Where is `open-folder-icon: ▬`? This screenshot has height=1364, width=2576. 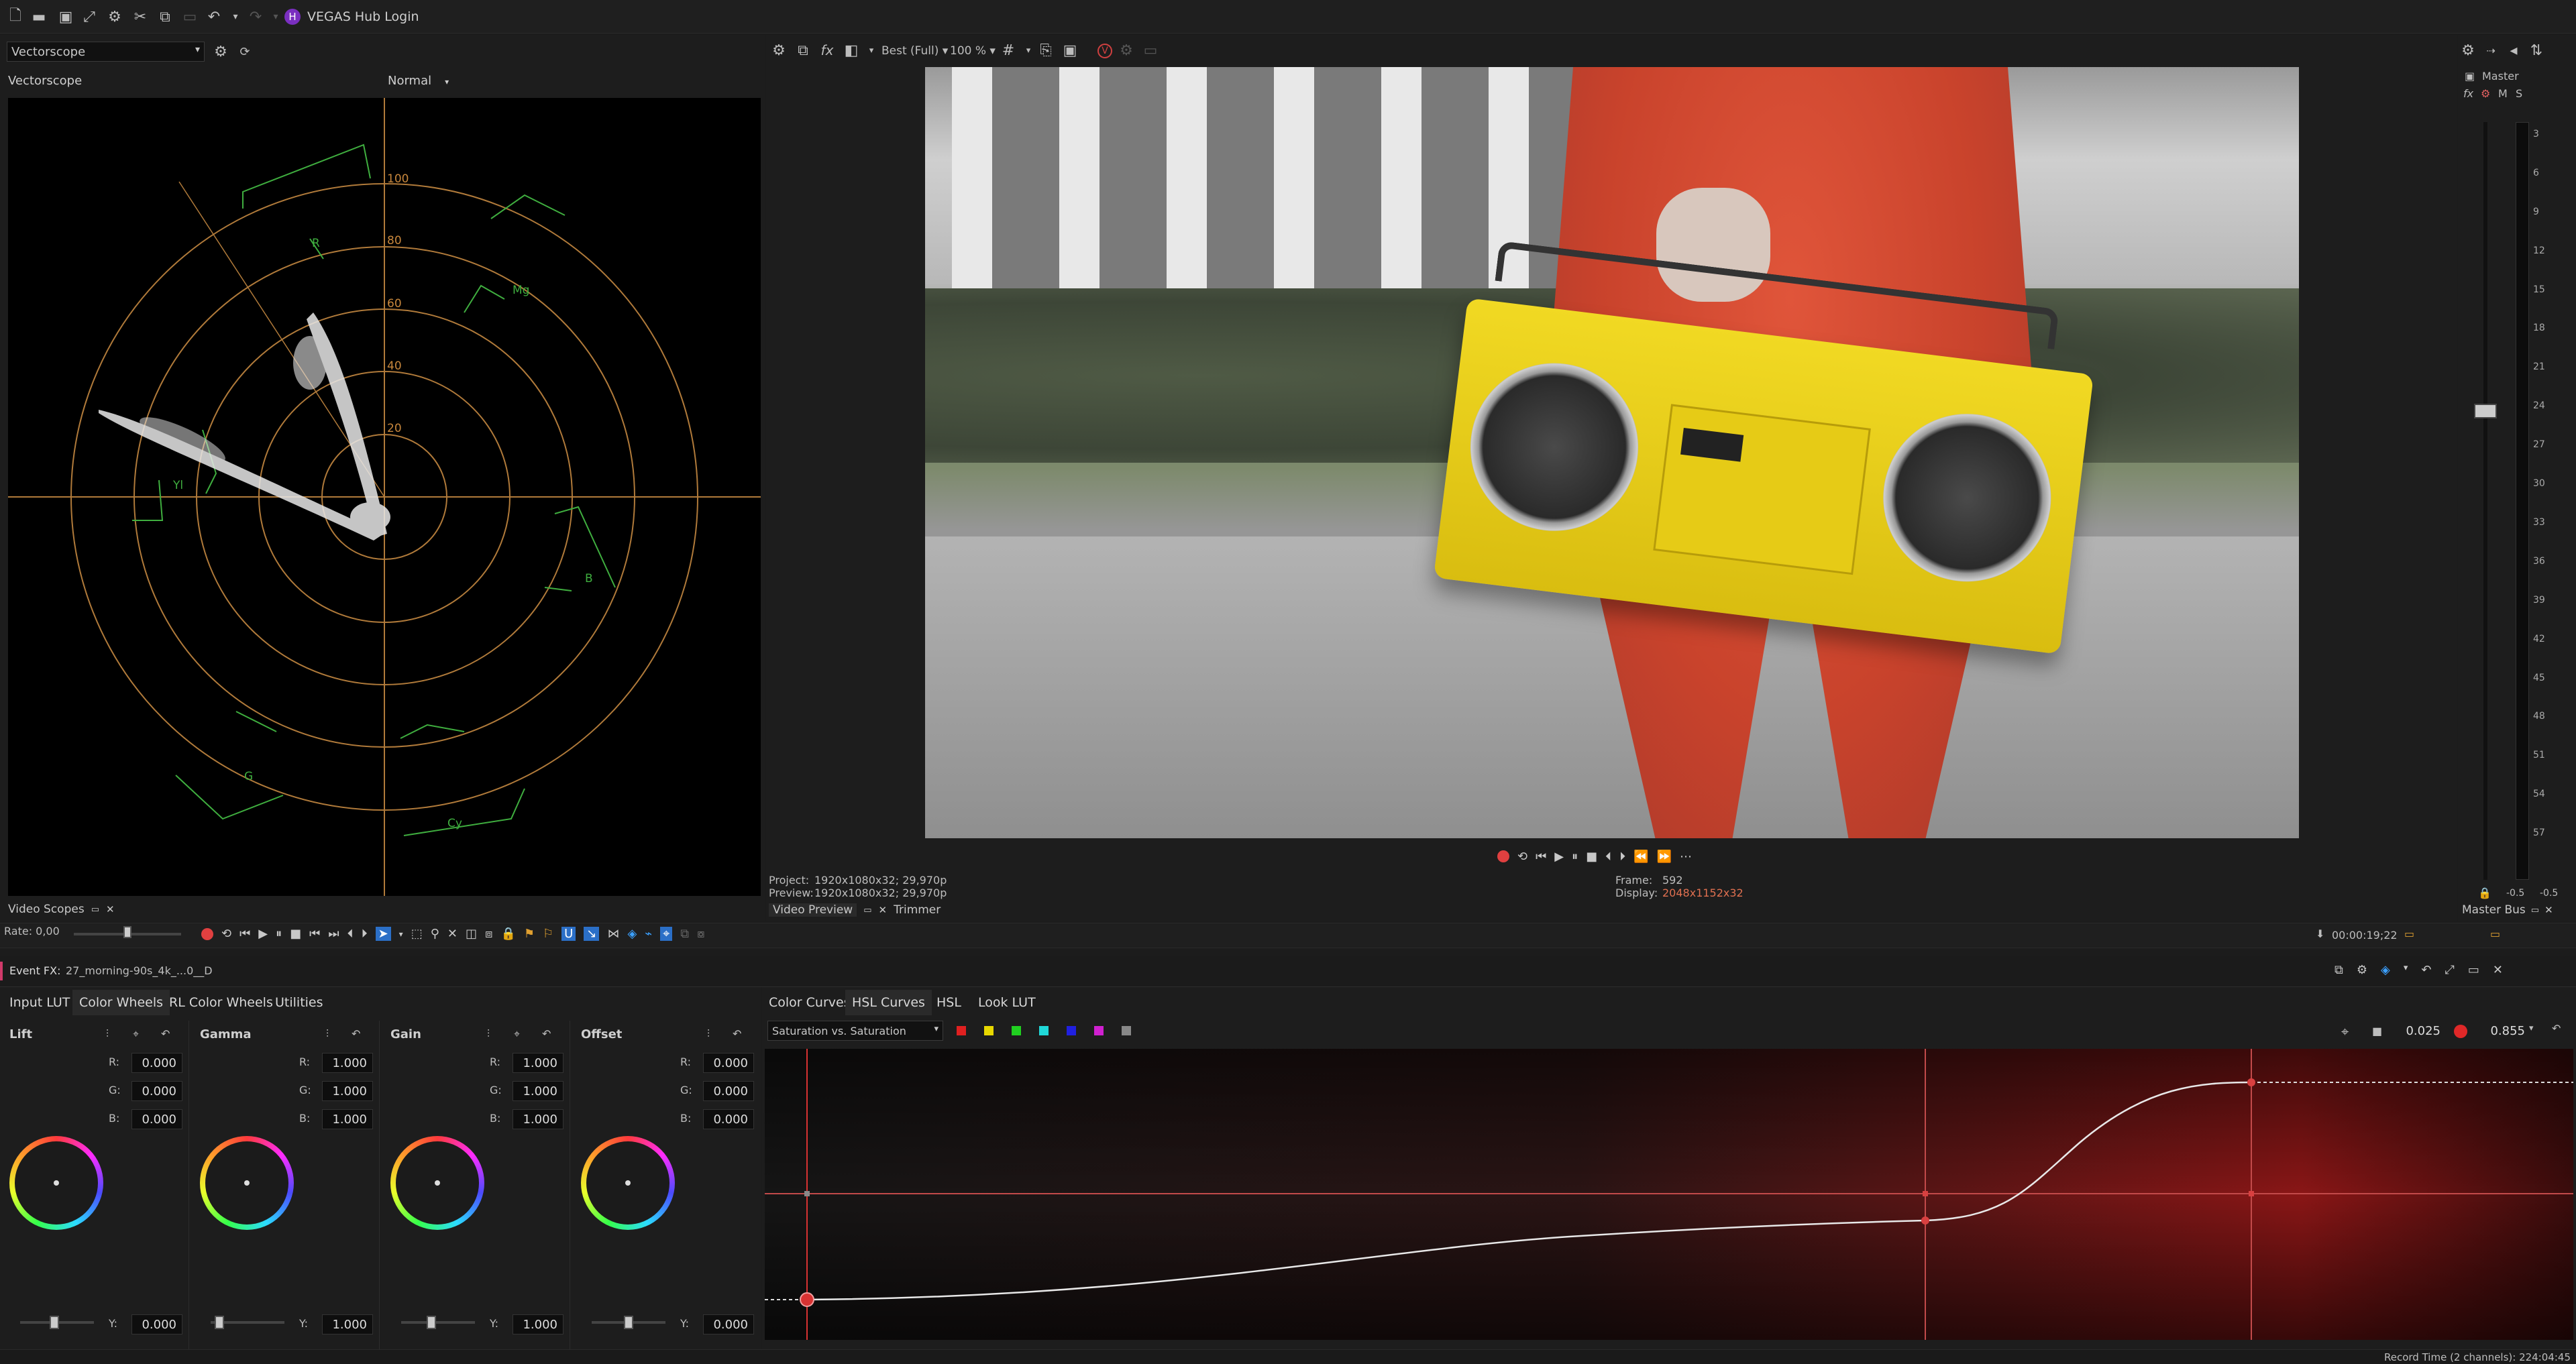 open-folder-icon: ▬ is located at coordinates (39, 16).